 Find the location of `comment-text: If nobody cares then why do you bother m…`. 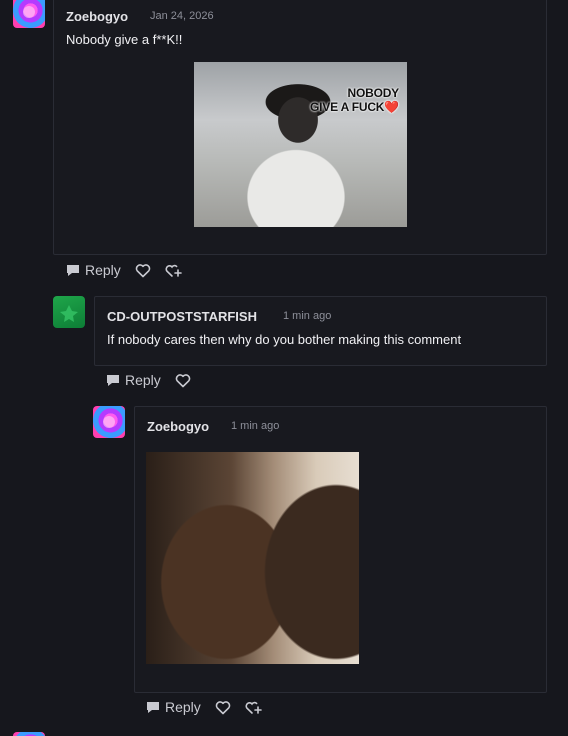

comment-text: If nobody cares then why do you bother m… is located at coordinates (284, 339).